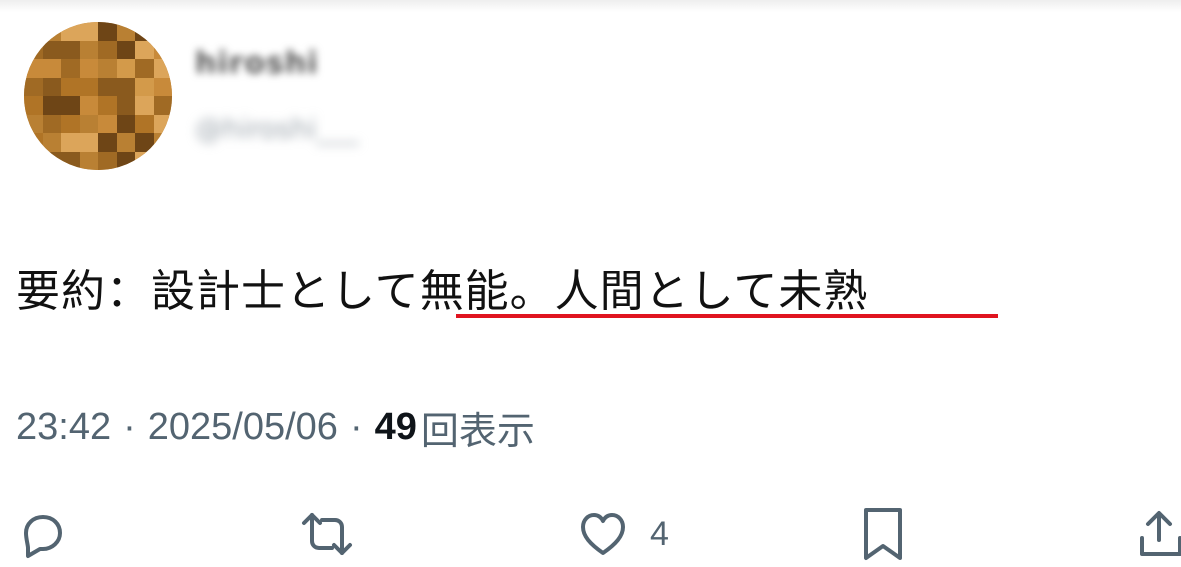 The width and height of the screenshot is (1181, 567). I want to click on avatar, so click(98, 96).